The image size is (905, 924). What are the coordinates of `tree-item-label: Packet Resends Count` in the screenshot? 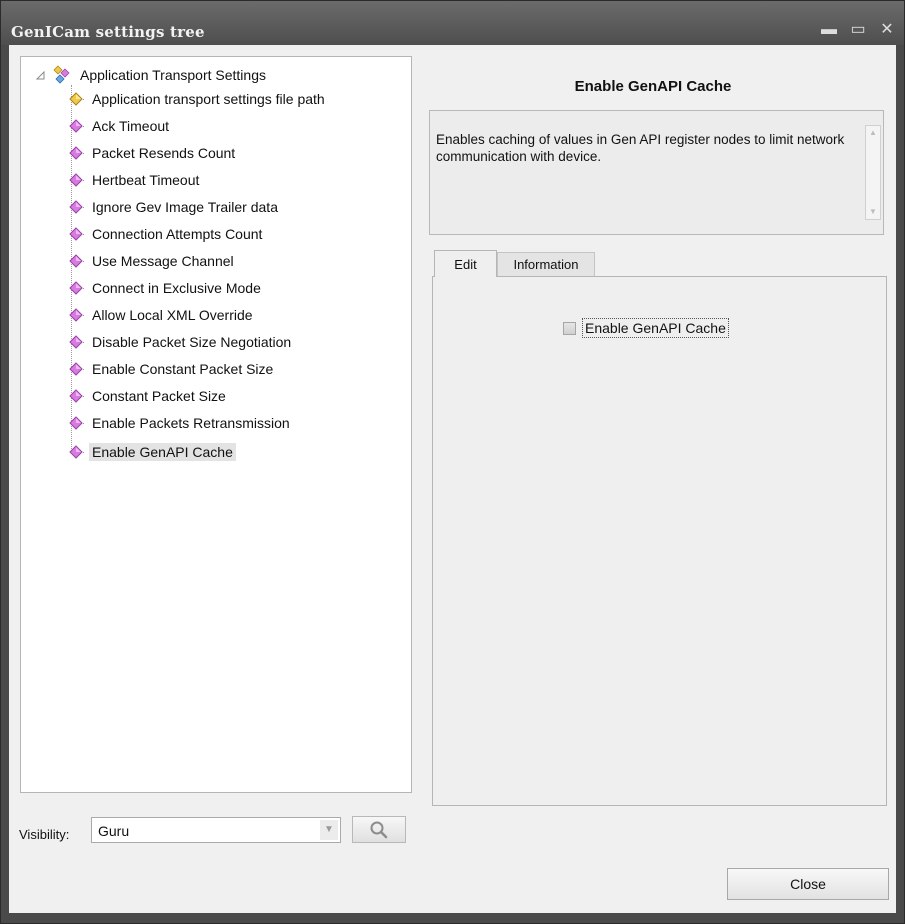 It's located at (164, 153).